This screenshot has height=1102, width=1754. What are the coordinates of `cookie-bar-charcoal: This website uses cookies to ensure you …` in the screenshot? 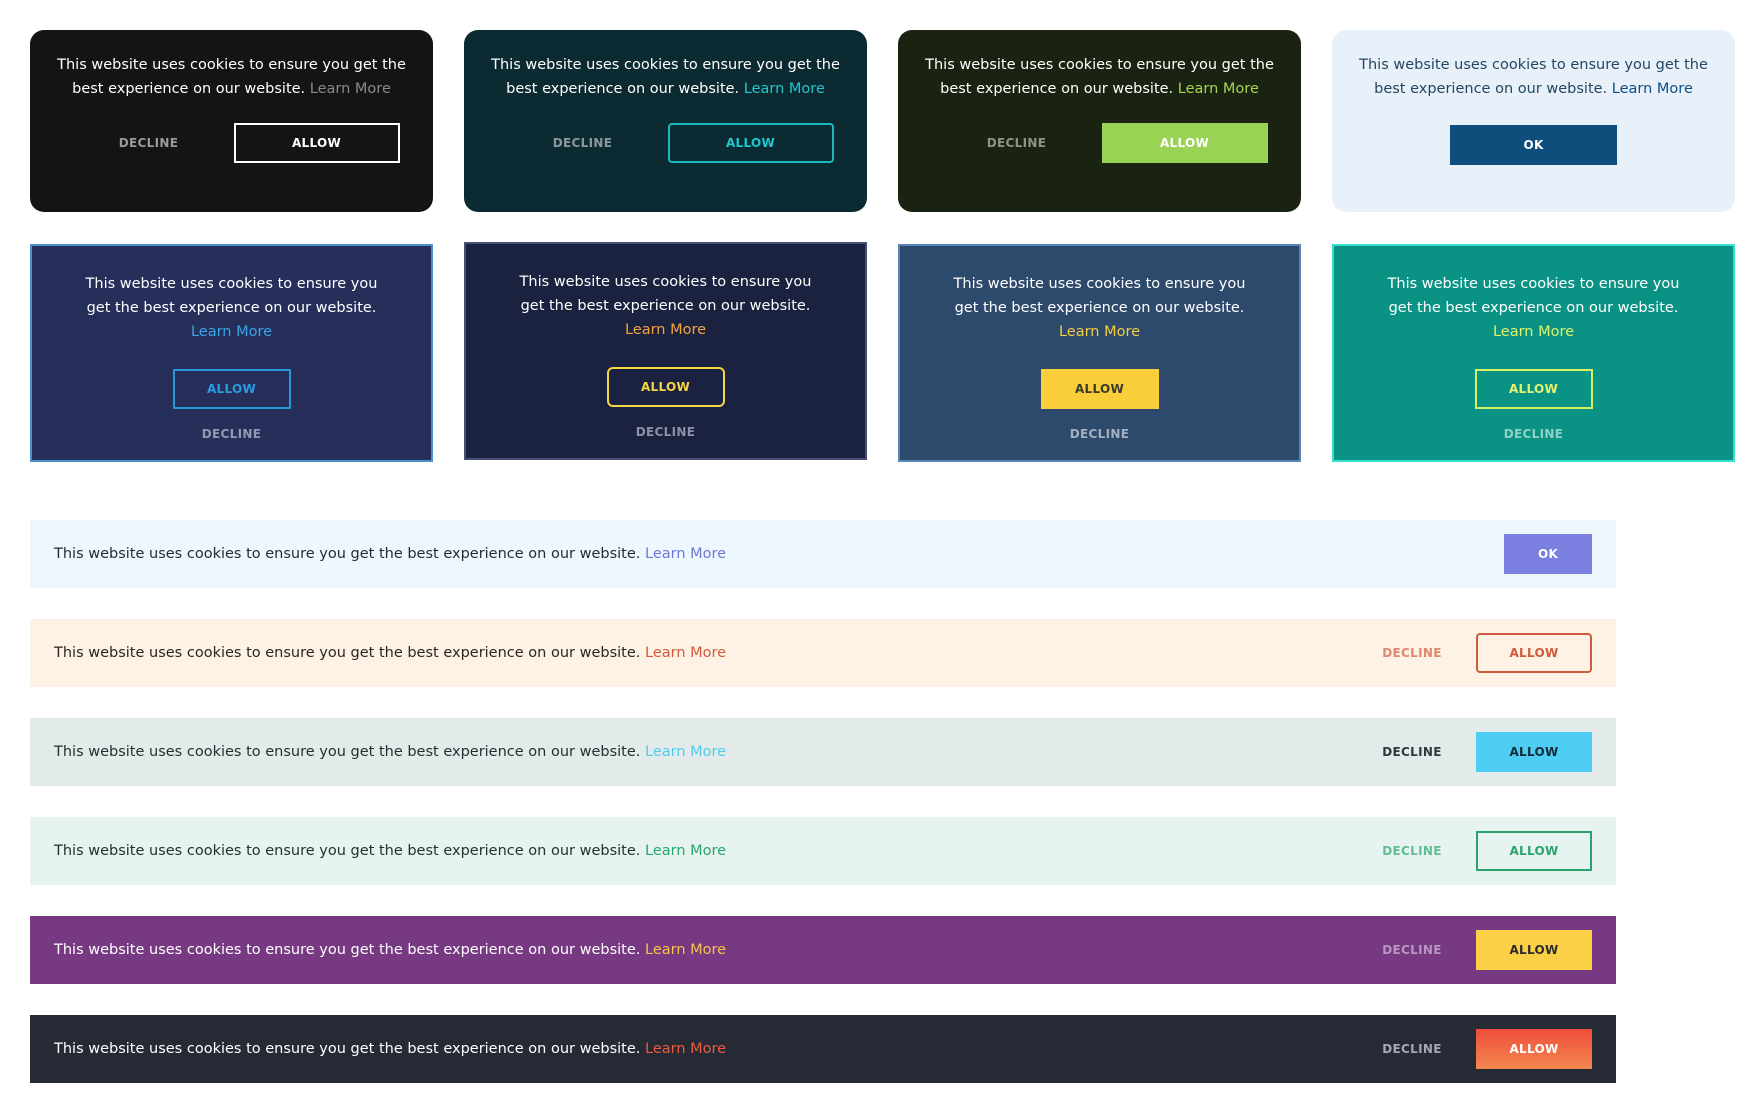 It's located at (823, 1049).